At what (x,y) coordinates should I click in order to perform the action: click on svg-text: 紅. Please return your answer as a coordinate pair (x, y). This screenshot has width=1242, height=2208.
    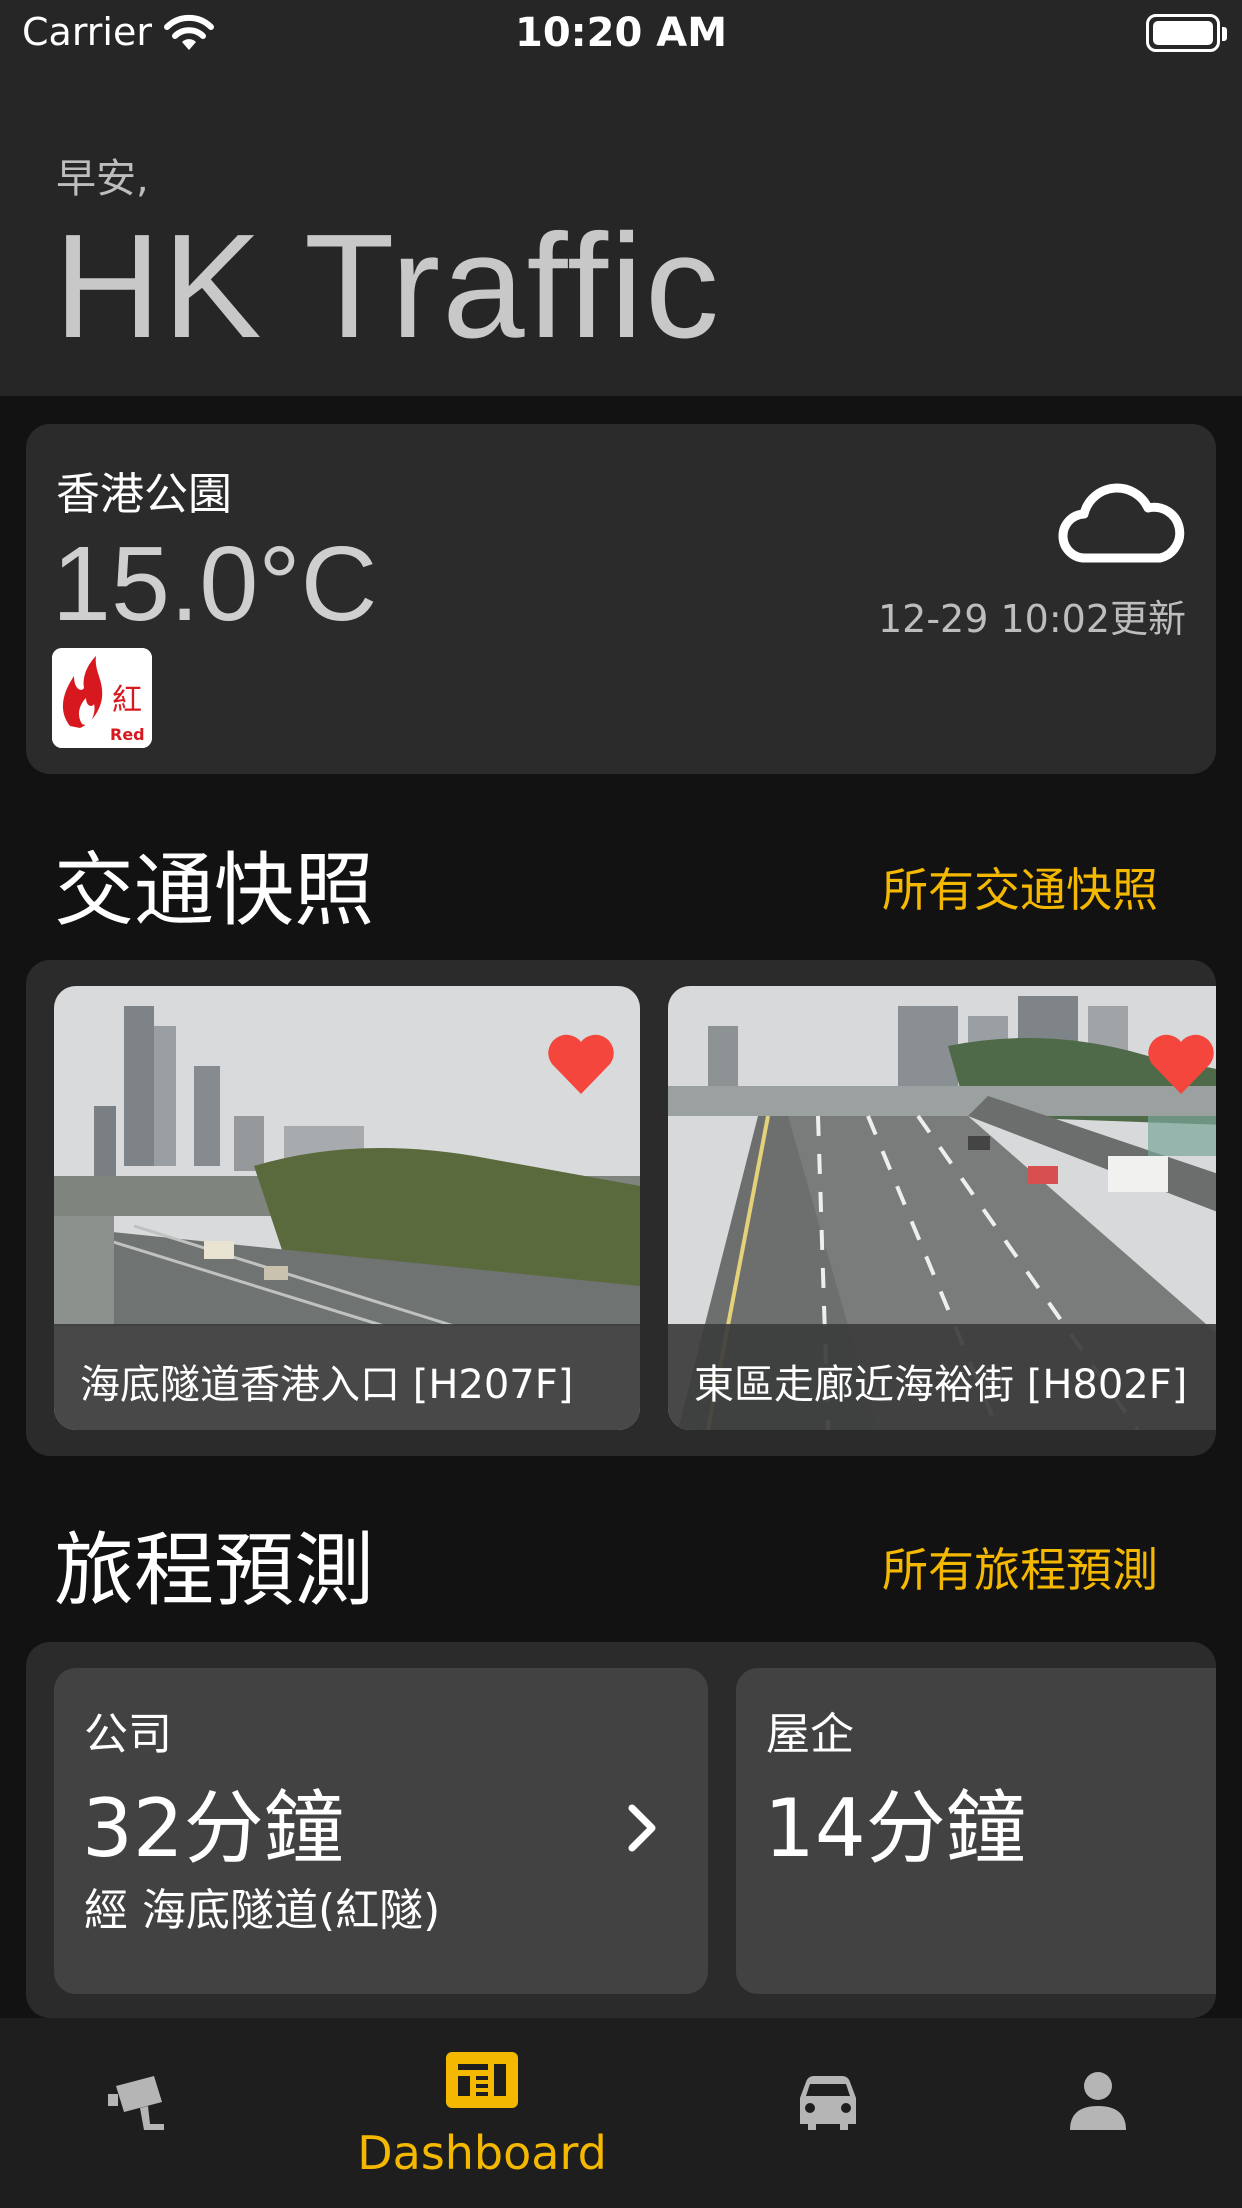
    Looking at the image, I should click on (127, 700).